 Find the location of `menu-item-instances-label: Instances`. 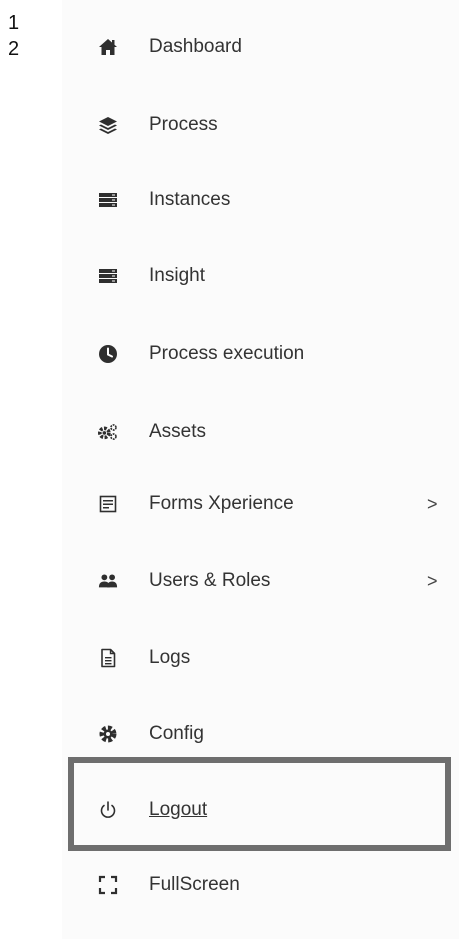

menu-item-instances-label: Instances is located at coordinates (190, 199).